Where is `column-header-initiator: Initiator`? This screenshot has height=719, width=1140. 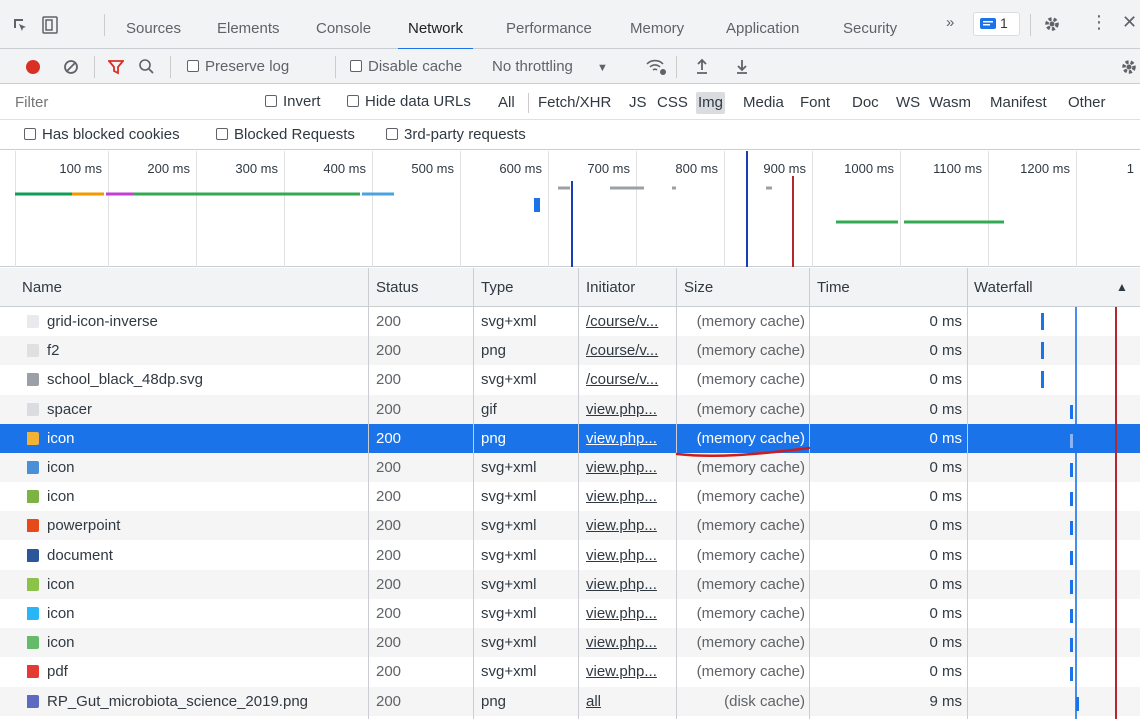 column-header-initiator: Initiator is located at coordinates (610, 287).